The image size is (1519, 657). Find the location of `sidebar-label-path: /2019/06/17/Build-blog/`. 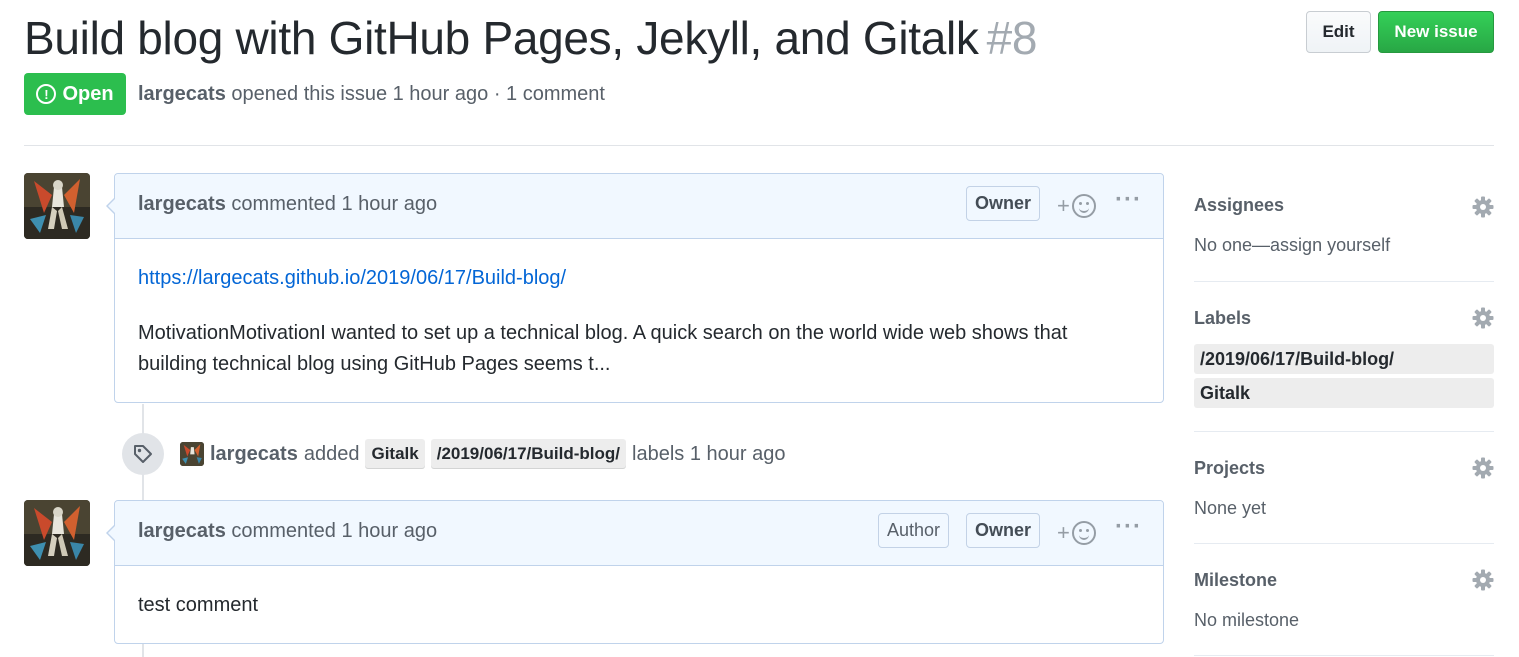

sidebar-label-path: /2019/06/17/Build-blog/ is located at coordinates (1344, 359).